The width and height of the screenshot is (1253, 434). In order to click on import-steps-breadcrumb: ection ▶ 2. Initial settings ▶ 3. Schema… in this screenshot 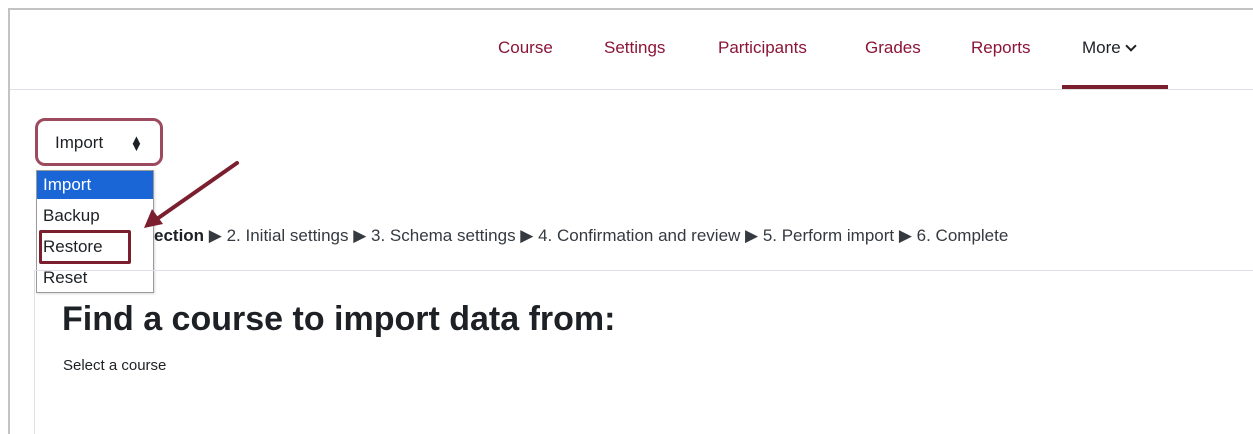, I will do `click(581, 236)`.